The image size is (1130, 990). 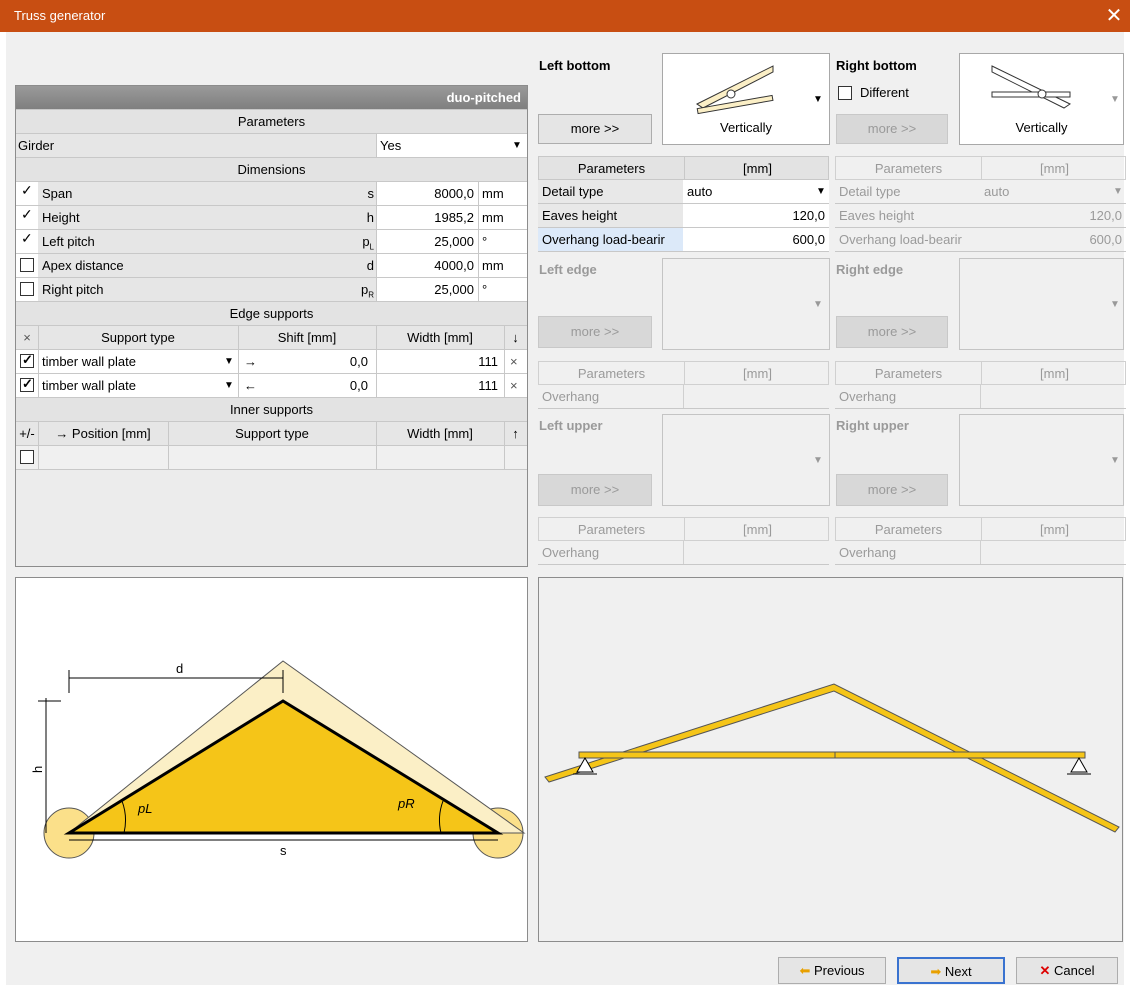 I want to click on rb-detail-type-select: auto, so click(x=1053, y=191).